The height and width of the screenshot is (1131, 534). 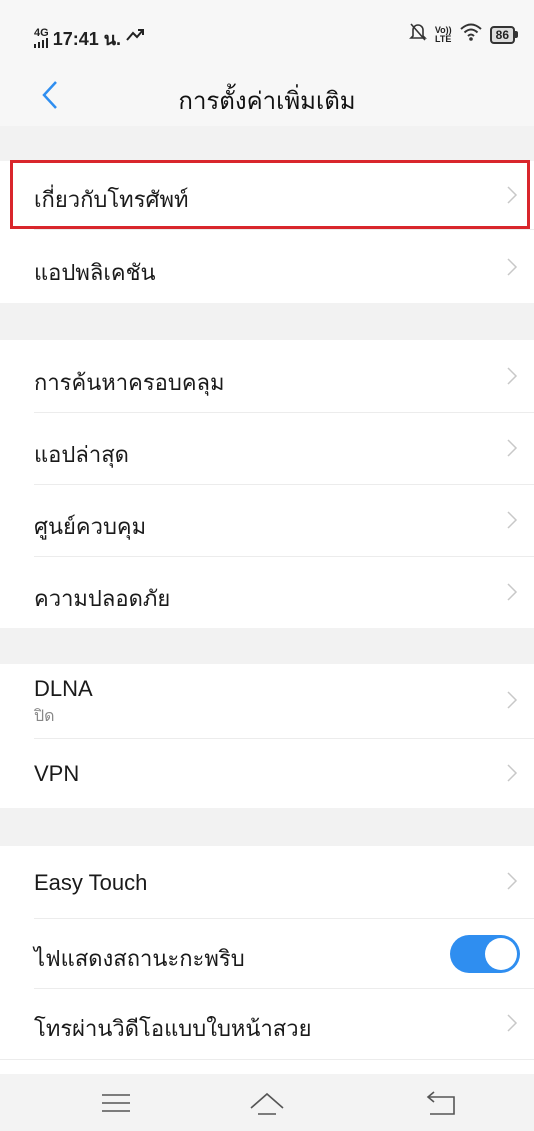 What do you see at coordinates (442, 1103) in the screenshot?
I see `back-icon` at bounding box center [442, 1103].